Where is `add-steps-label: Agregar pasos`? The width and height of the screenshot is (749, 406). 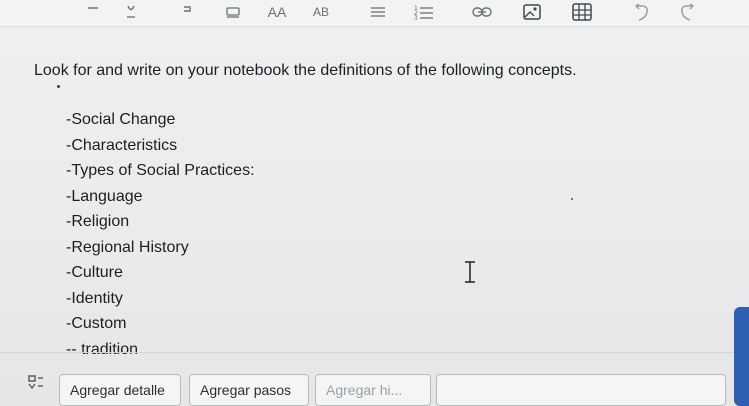
add-steps-label: Agregar pasos is located at coordinates (246, 390).